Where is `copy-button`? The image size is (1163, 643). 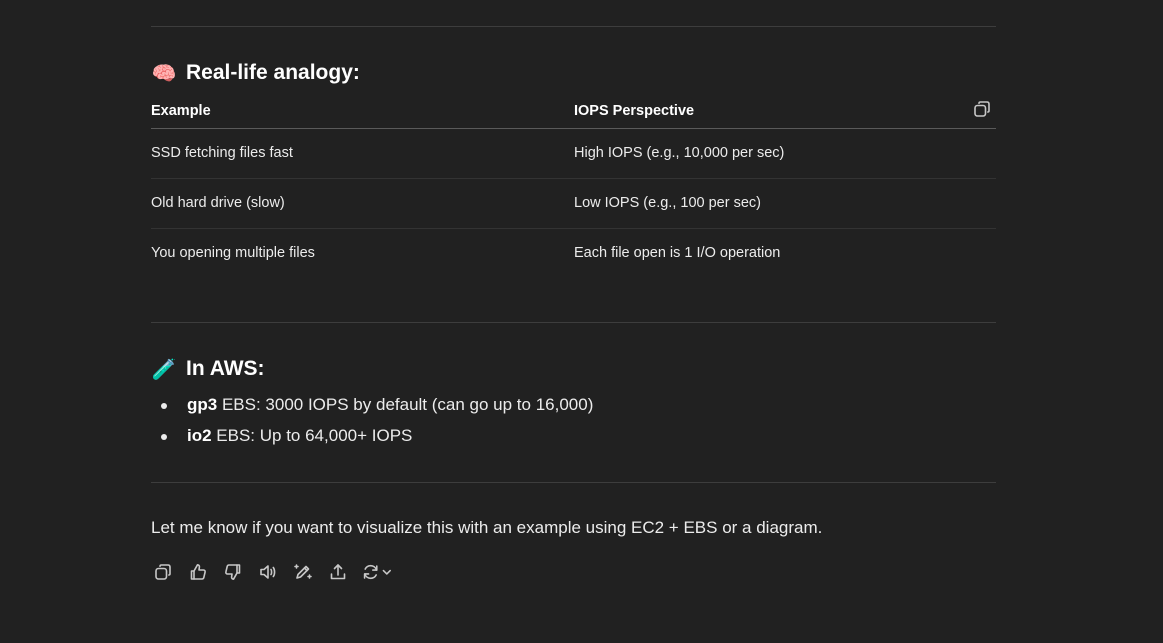 copy-button is located at coordinates (163, 572).